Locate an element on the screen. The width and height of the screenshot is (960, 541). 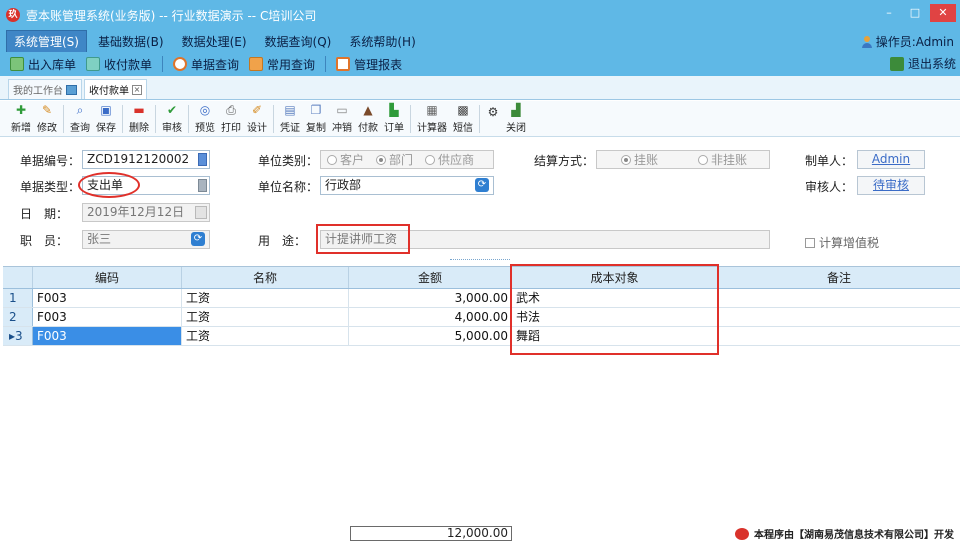
grid-header-name: 名称 is located at coordinates (265, 277).